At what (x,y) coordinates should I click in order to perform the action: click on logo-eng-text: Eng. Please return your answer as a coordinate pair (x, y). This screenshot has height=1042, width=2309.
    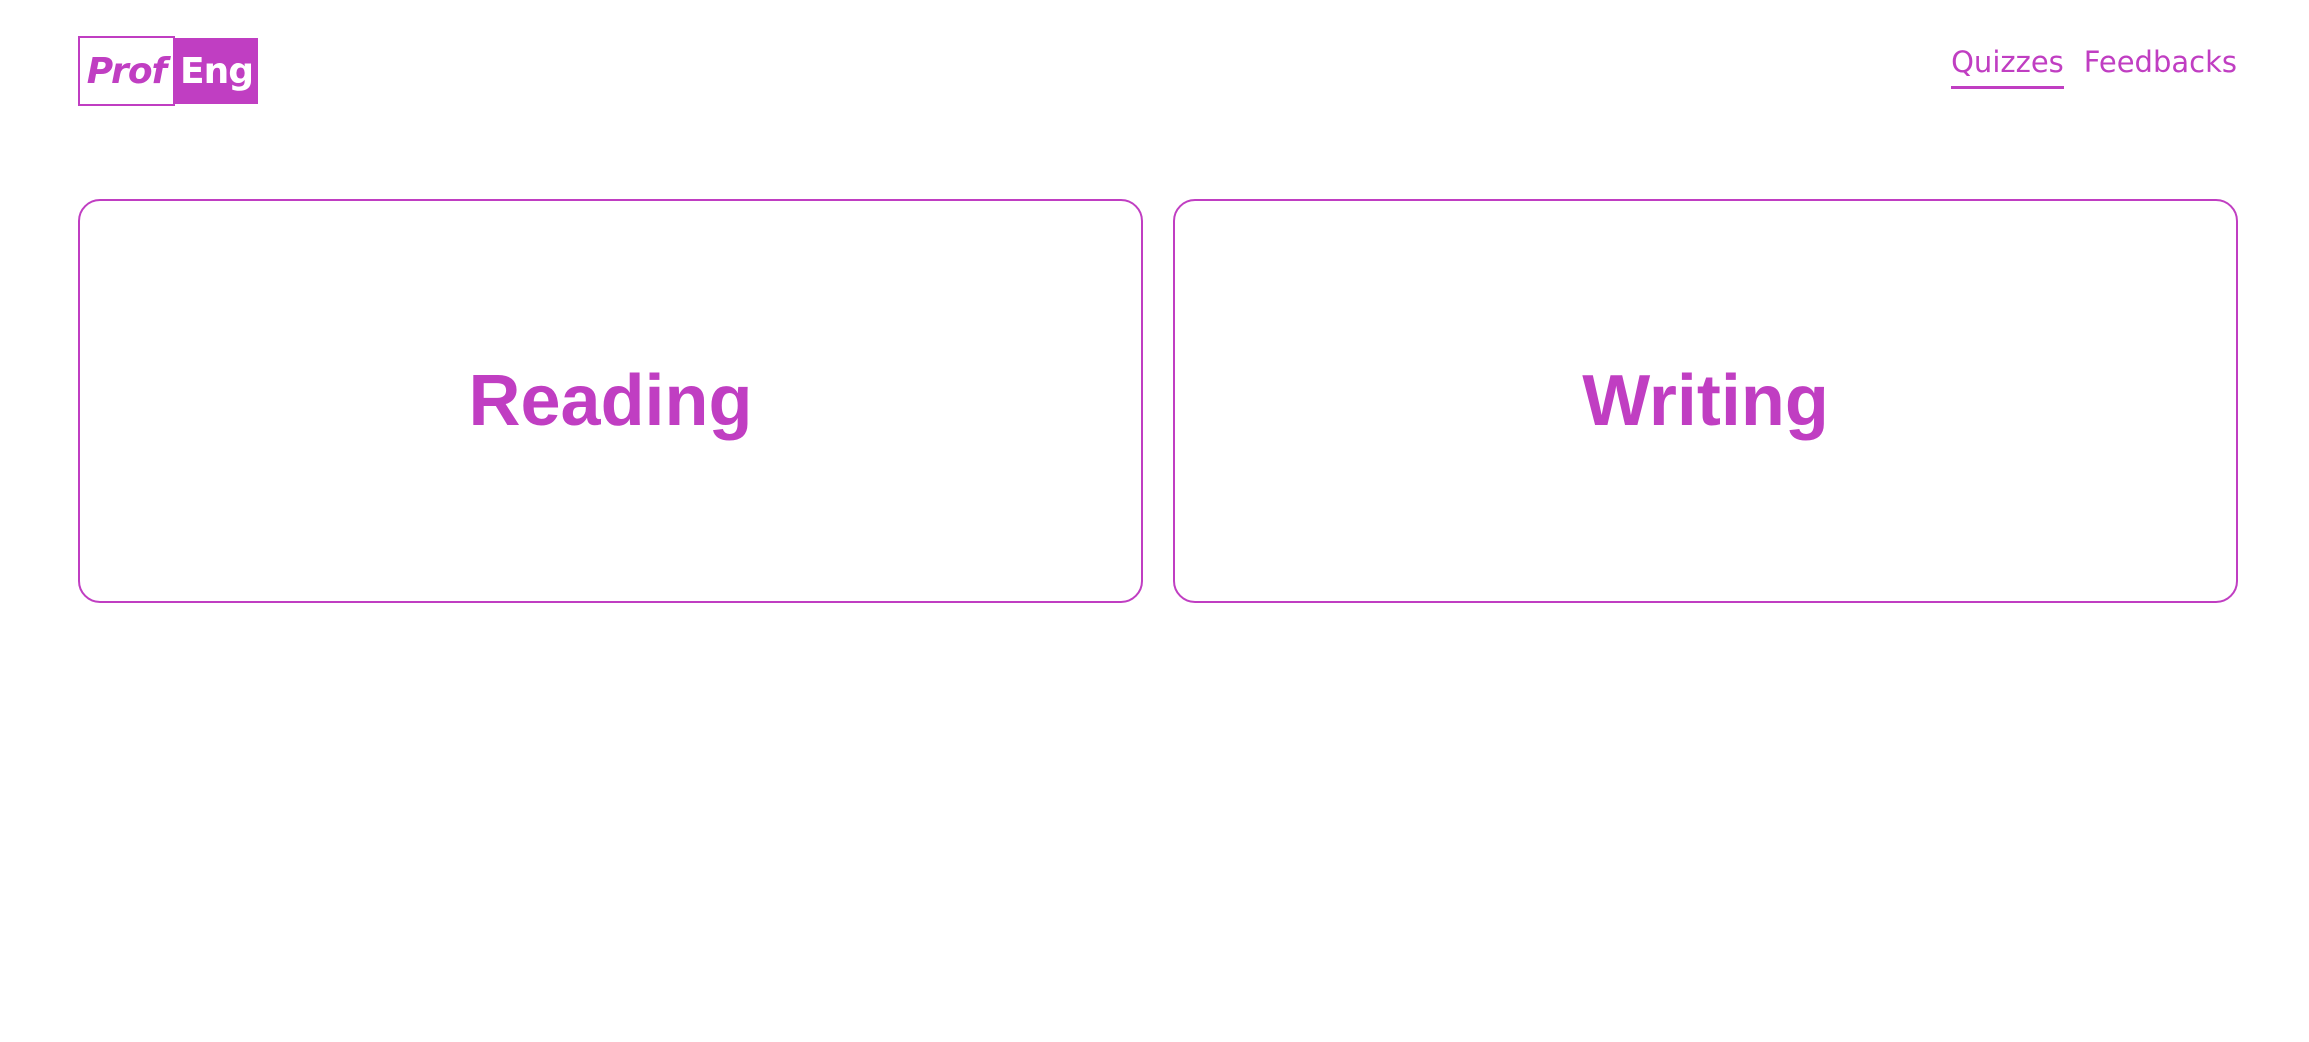
    Looking at the image, I should click on (216, 71).